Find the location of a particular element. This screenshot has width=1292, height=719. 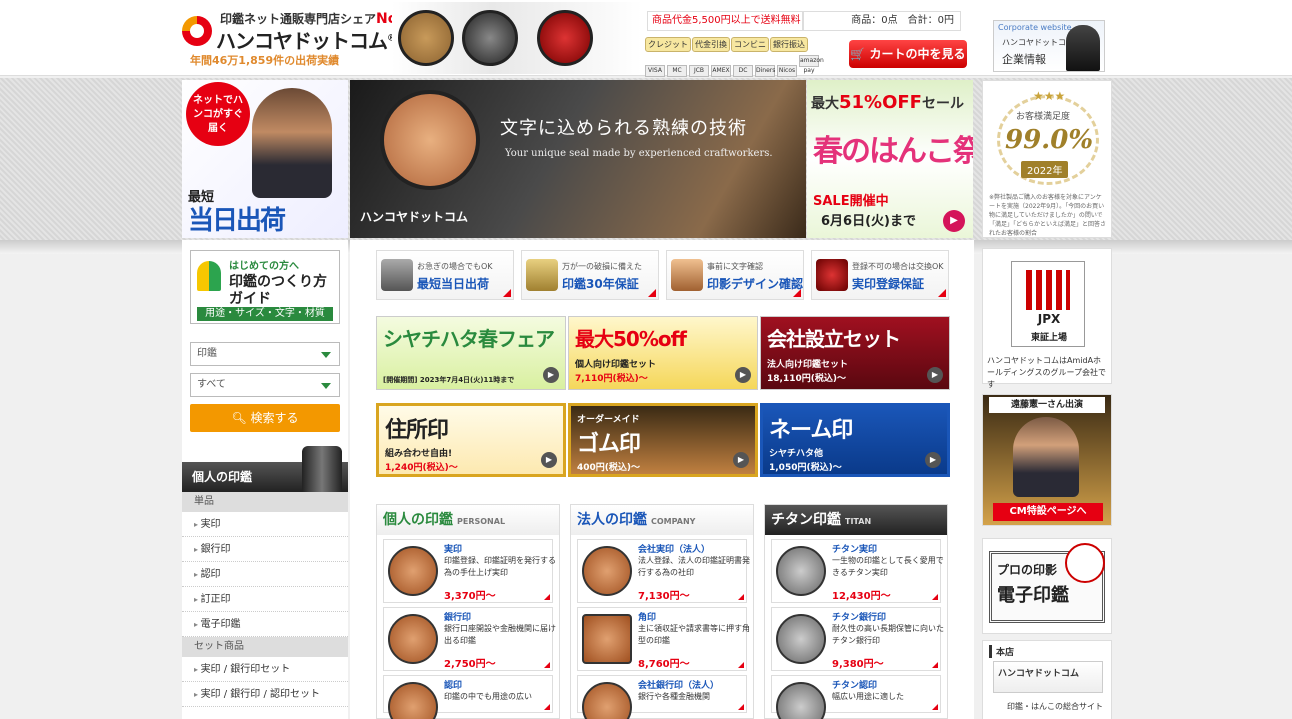

sidebar-item-ginkouin: 銀行印 is located at coordinates (265, 549).